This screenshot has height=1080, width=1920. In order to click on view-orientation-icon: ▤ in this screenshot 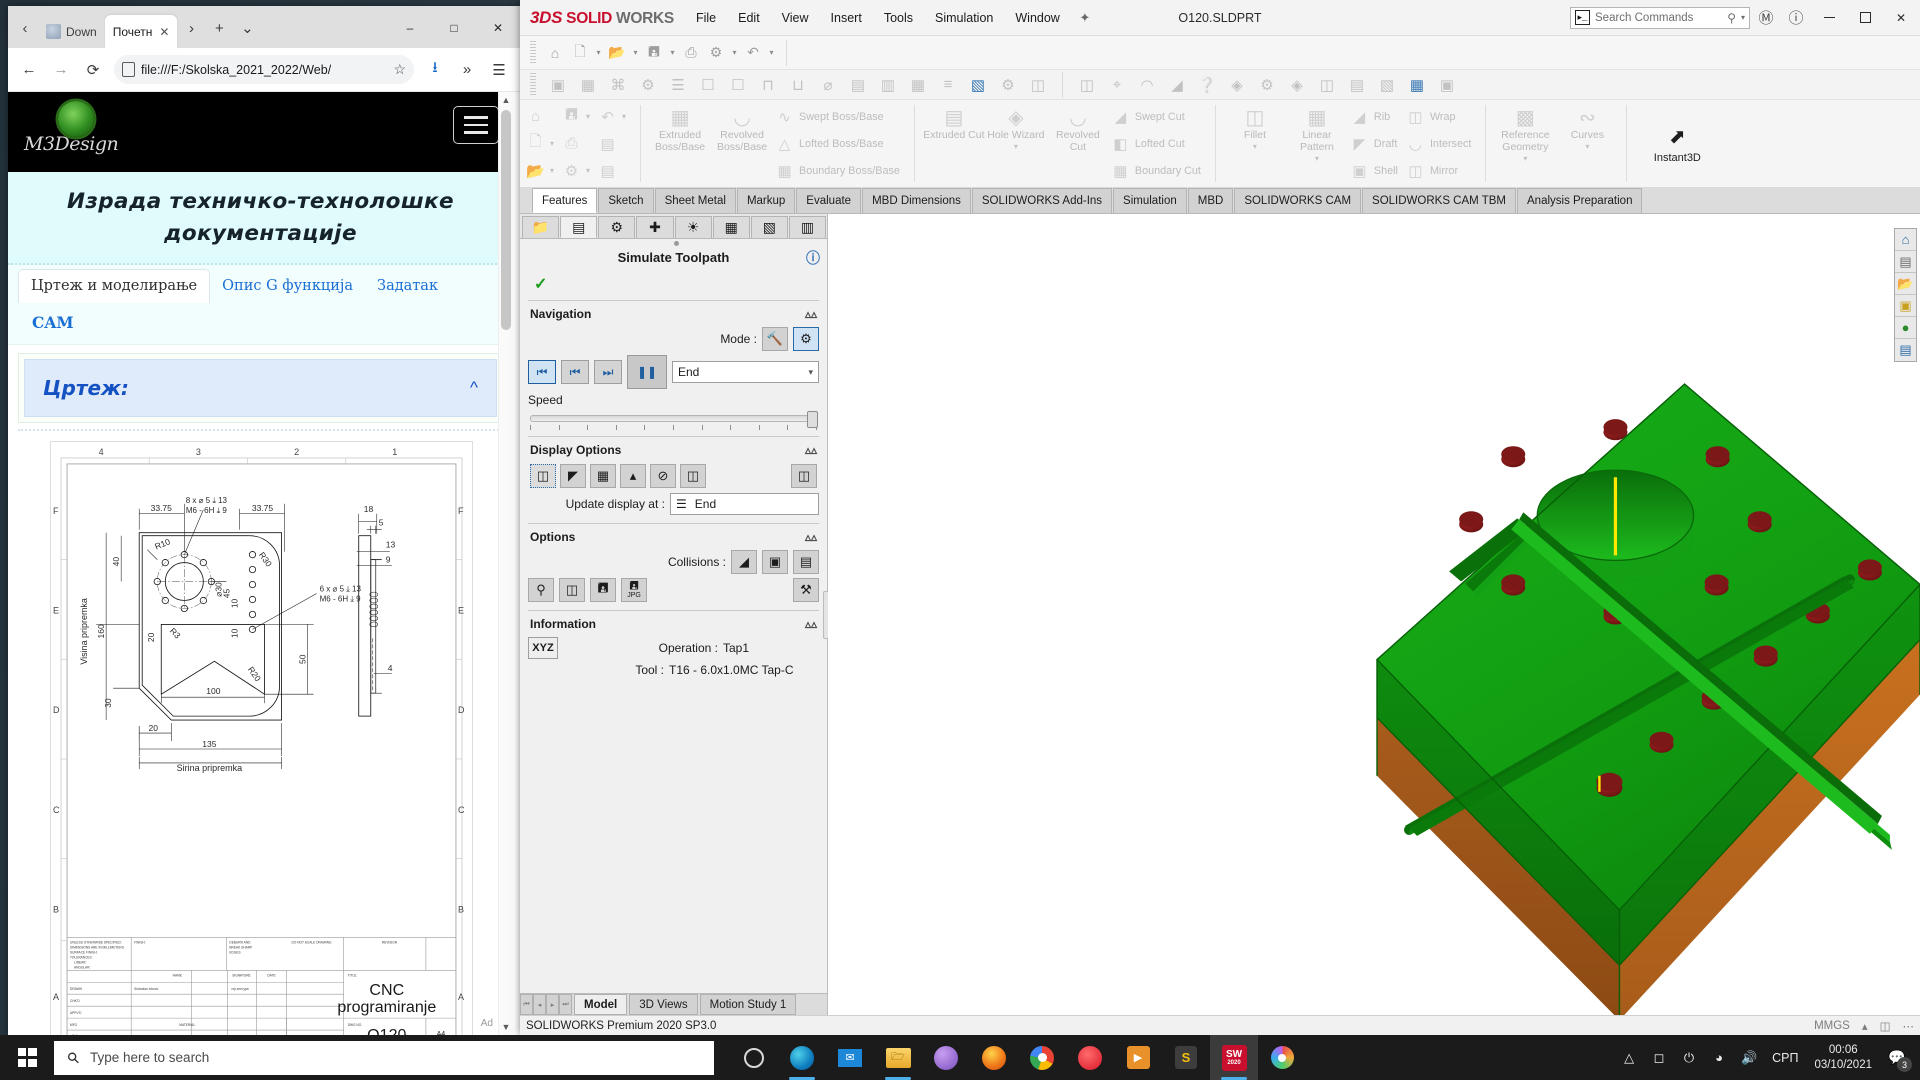, I will do `click(1905, 262)`.